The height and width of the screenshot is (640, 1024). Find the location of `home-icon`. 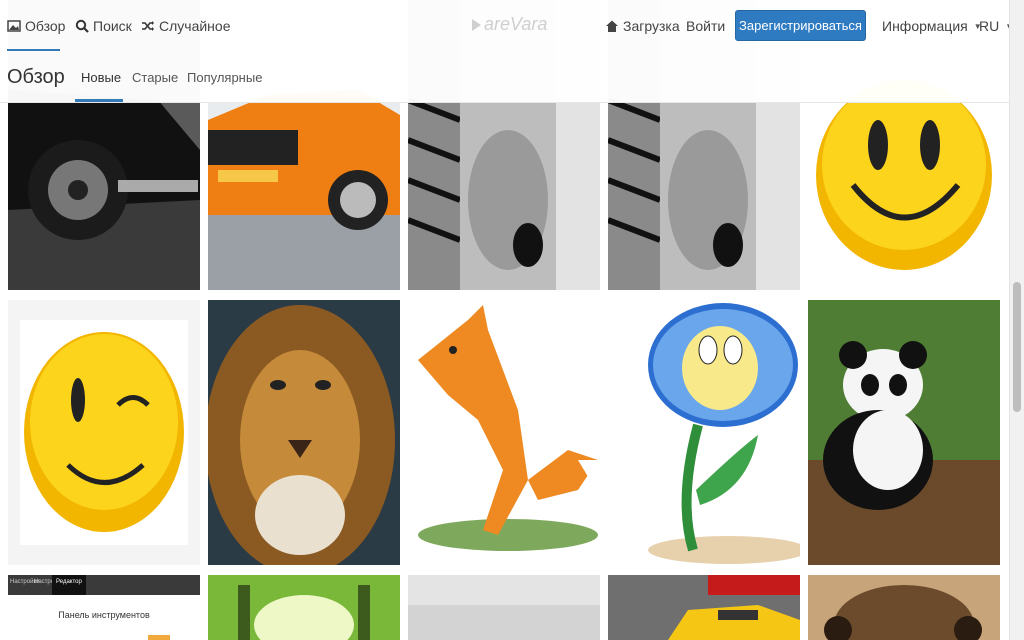

home-icon is located at coordinates (612, 26).